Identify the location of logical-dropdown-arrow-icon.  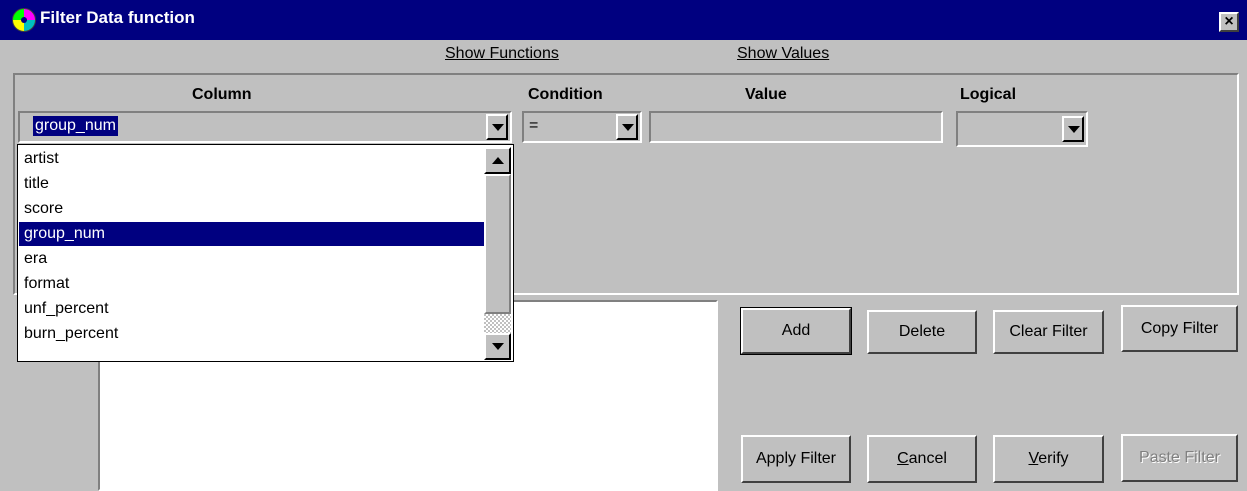
(1073, 129).